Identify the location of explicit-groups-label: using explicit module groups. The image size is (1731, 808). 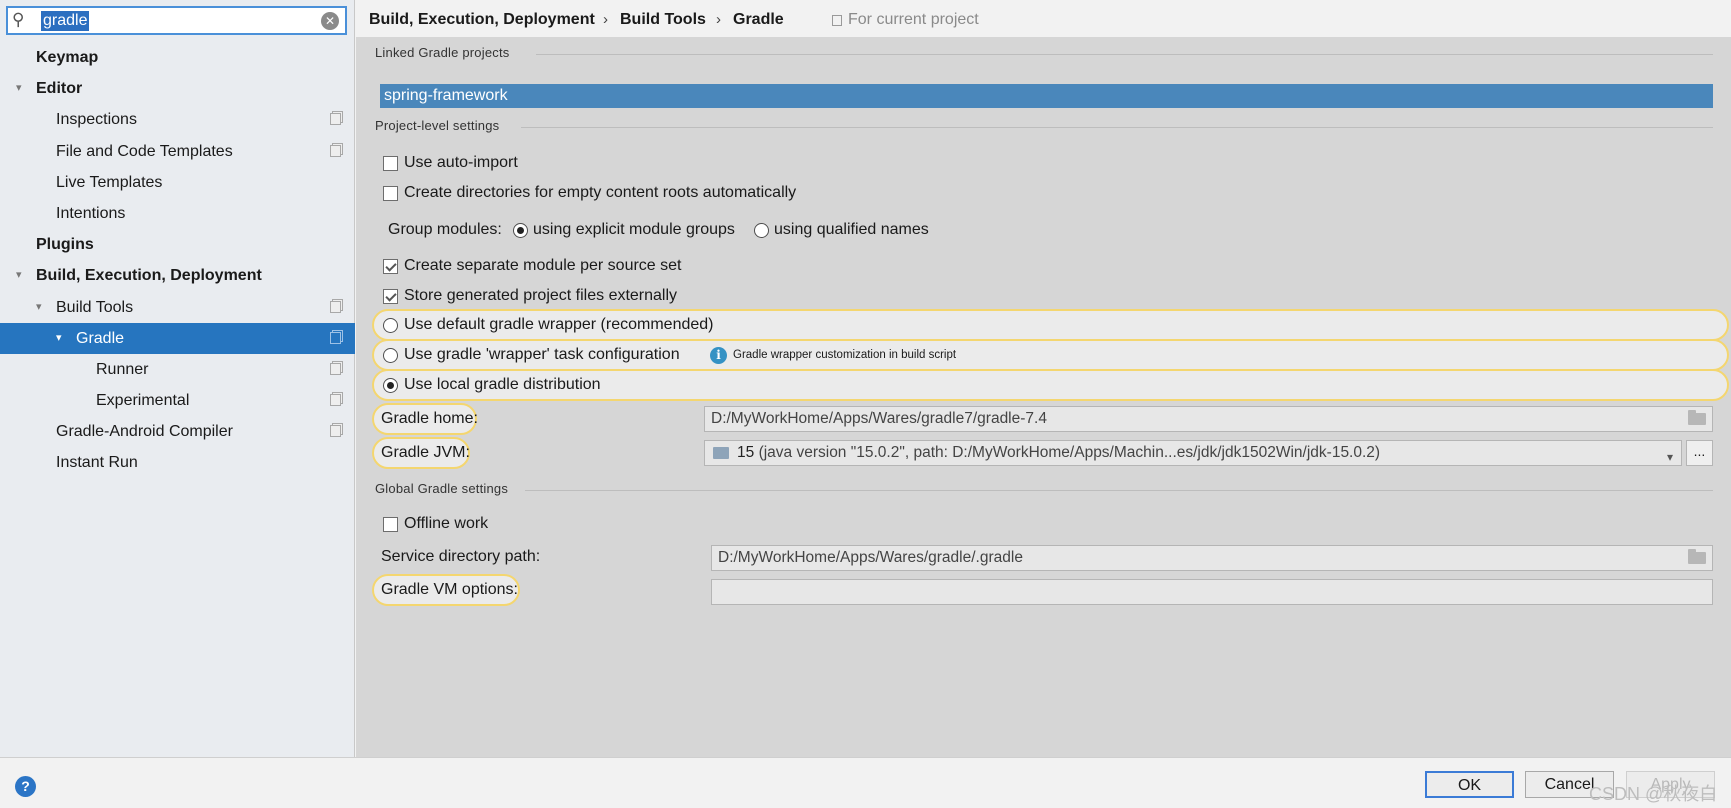
(634, 230).